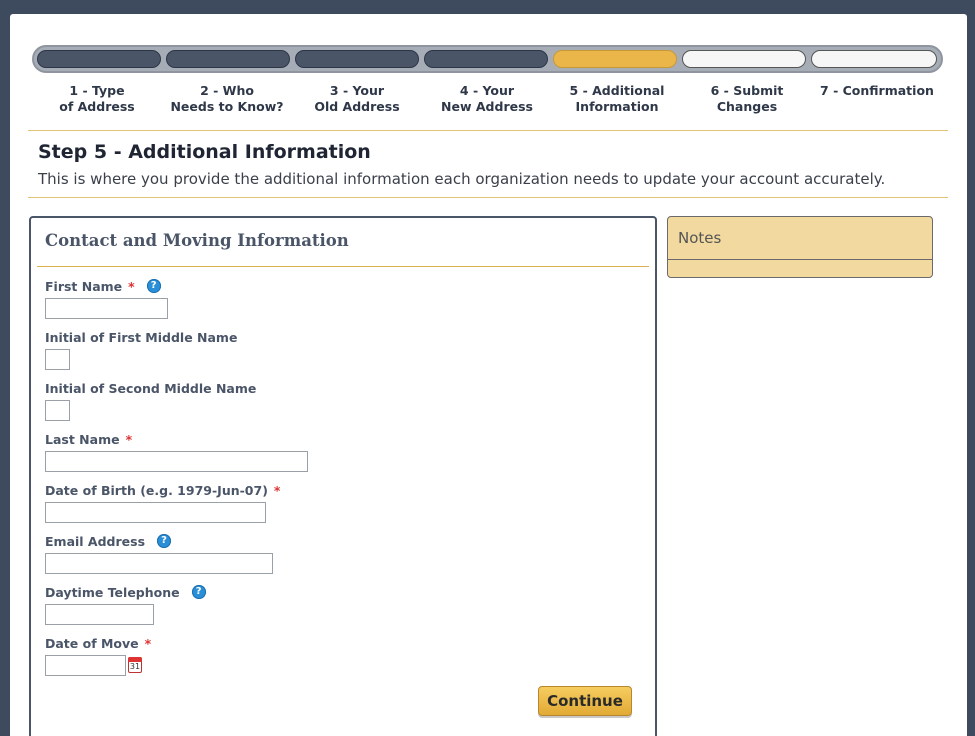 This screenshot has height=736, width=975. Describe the element at coordinates (57, 410) in the screenshot. I see `initial-second-middle-input` at that location.